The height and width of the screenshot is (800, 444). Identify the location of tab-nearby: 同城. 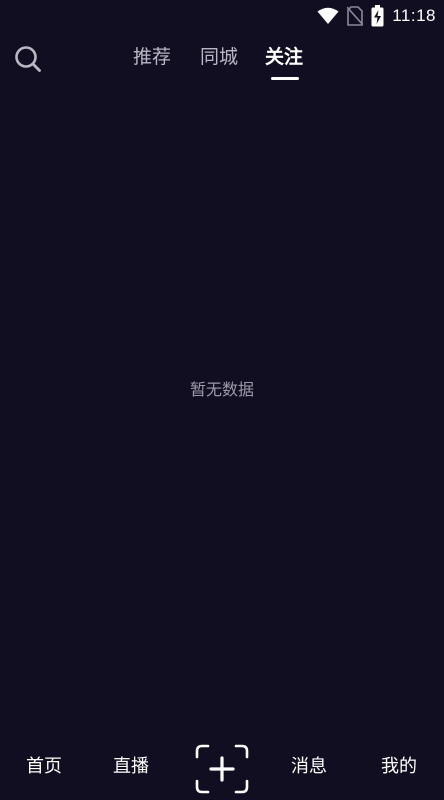
(219, 57).